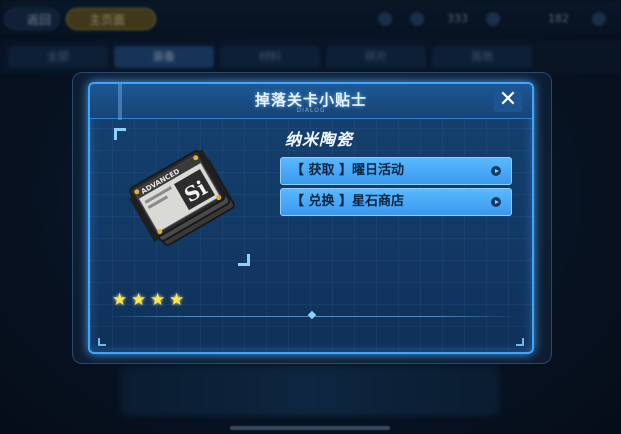 The height and width of the screenshot is (434, 621). Describe the element at coordinates (102, 342) in the screenshot. I see `corner-tick-left` at that location.